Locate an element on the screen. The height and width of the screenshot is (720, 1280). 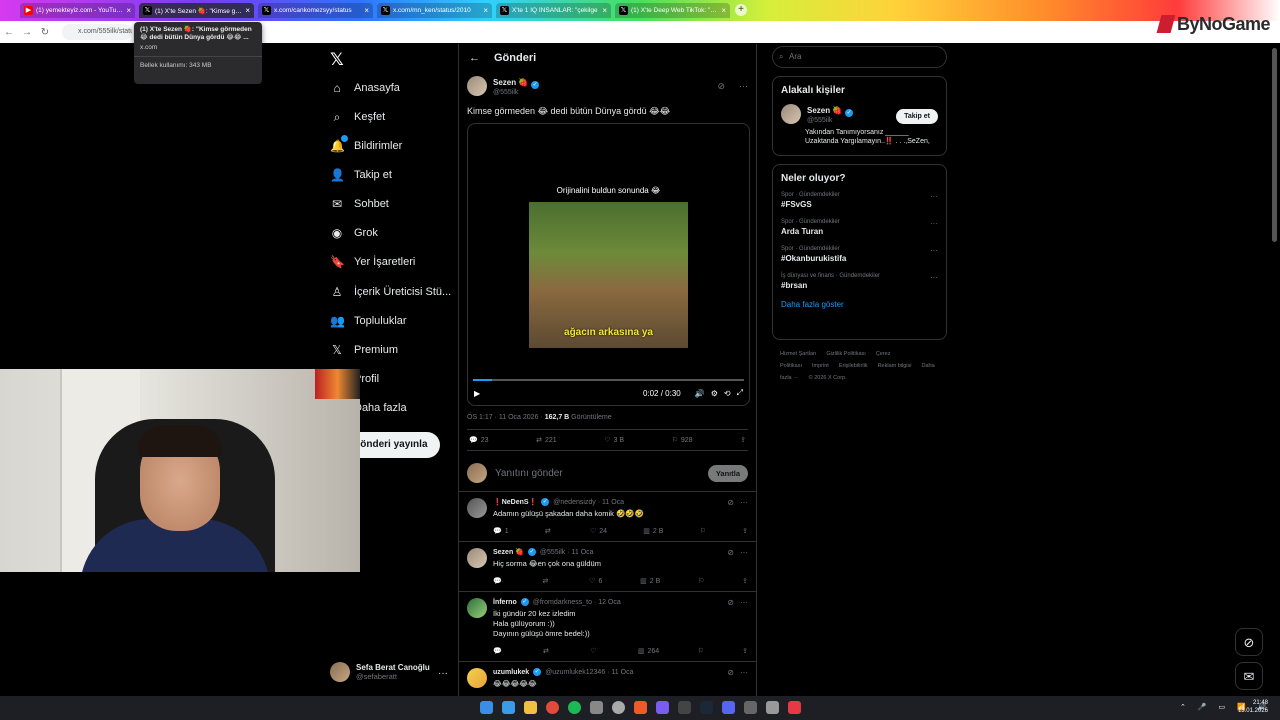
reload-icon: ↻ is located at coordinates (45, 32).